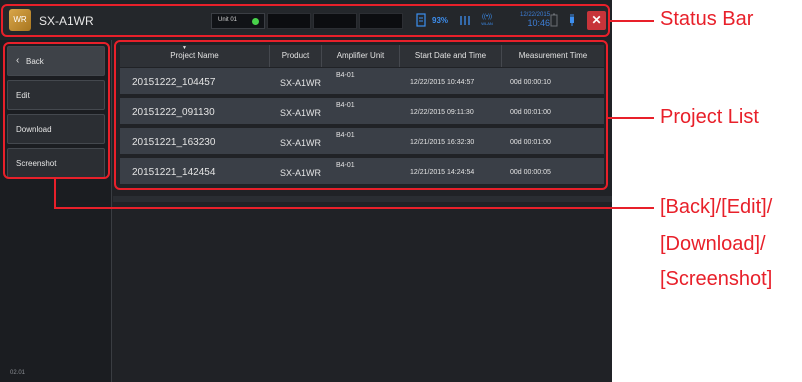 This screenshot has width=802, height=382. What do you see at coordinates (305, 20) in the screenshot?
I see `status-bar-highlight` at bounding box center [305, 20].